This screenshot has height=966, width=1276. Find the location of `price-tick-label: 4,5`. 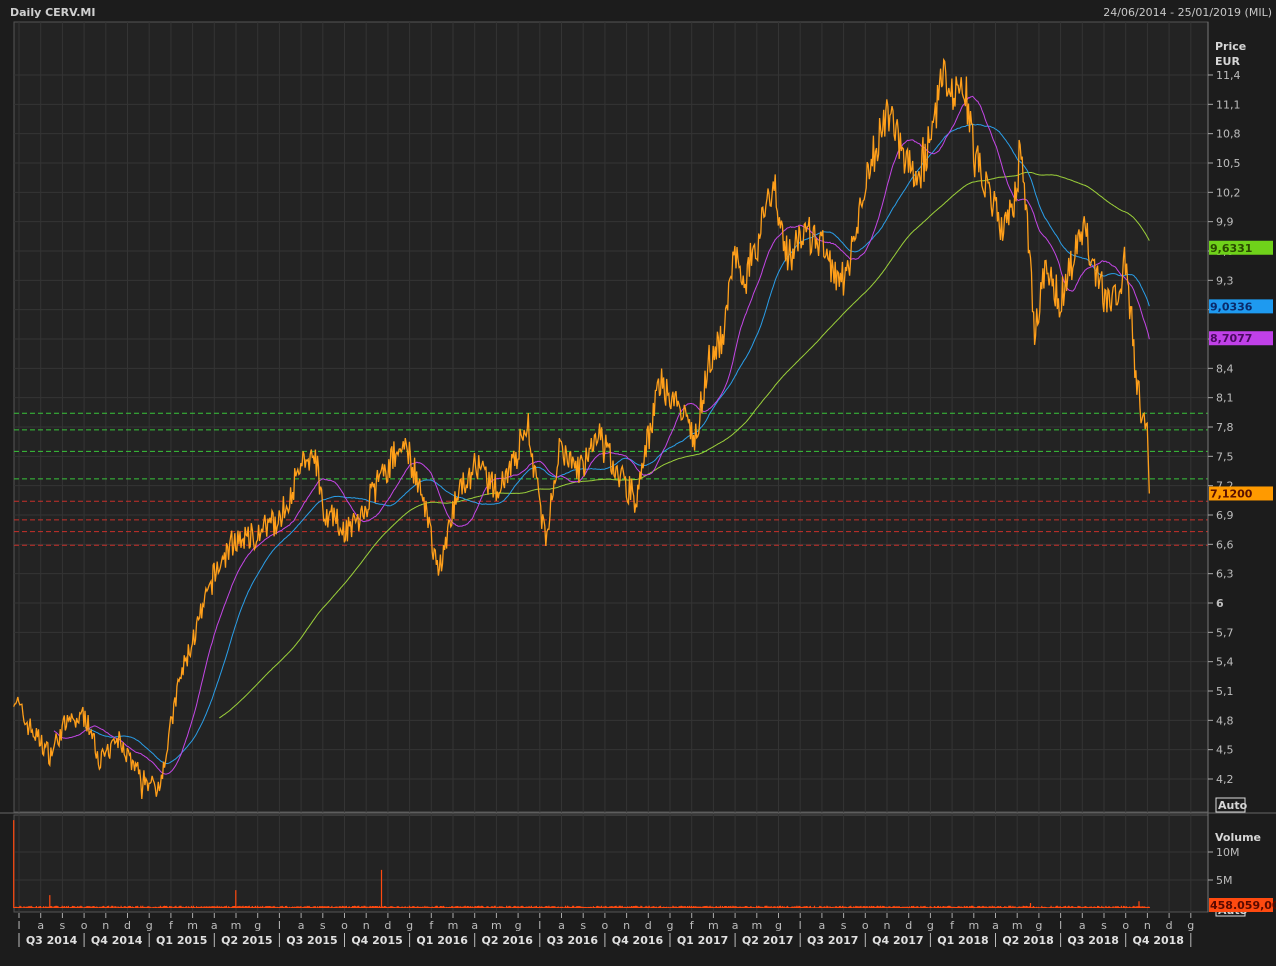

price-tick-label: 4,5 is located at coordinates (1225, 750).